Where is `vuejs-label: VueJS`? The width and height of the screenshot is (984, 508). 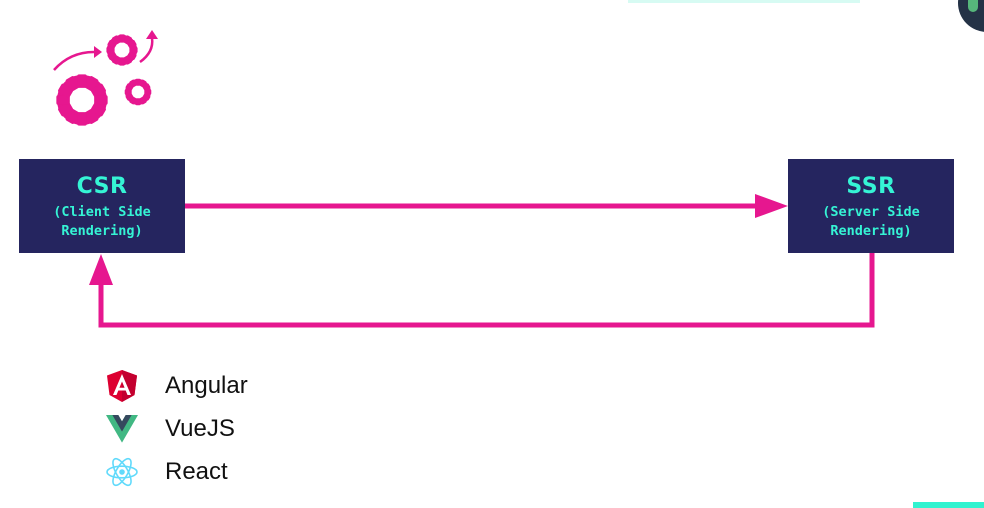
vuejs-label: VueJS is located at coordinates (200, 428).